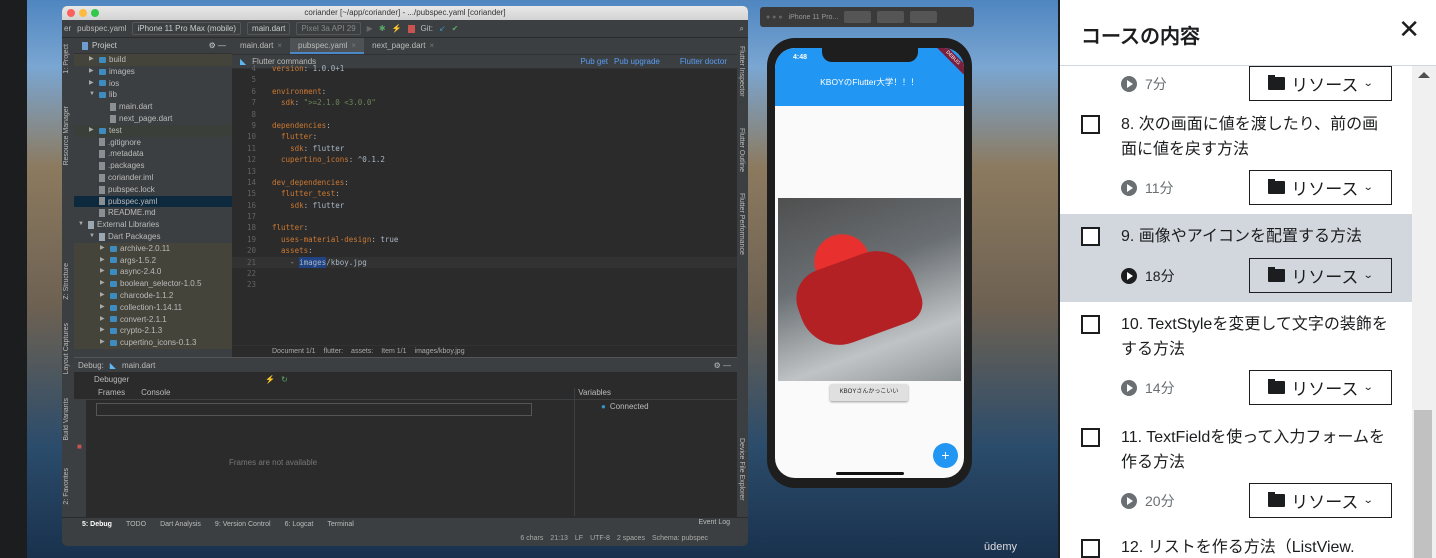 The height and width of the screenshot is (558, 1436). What do you see at coordinates (333, 351) in the screenshot?
I see `breadcrumb-item: flutter:` at bounding box center [333, 351].